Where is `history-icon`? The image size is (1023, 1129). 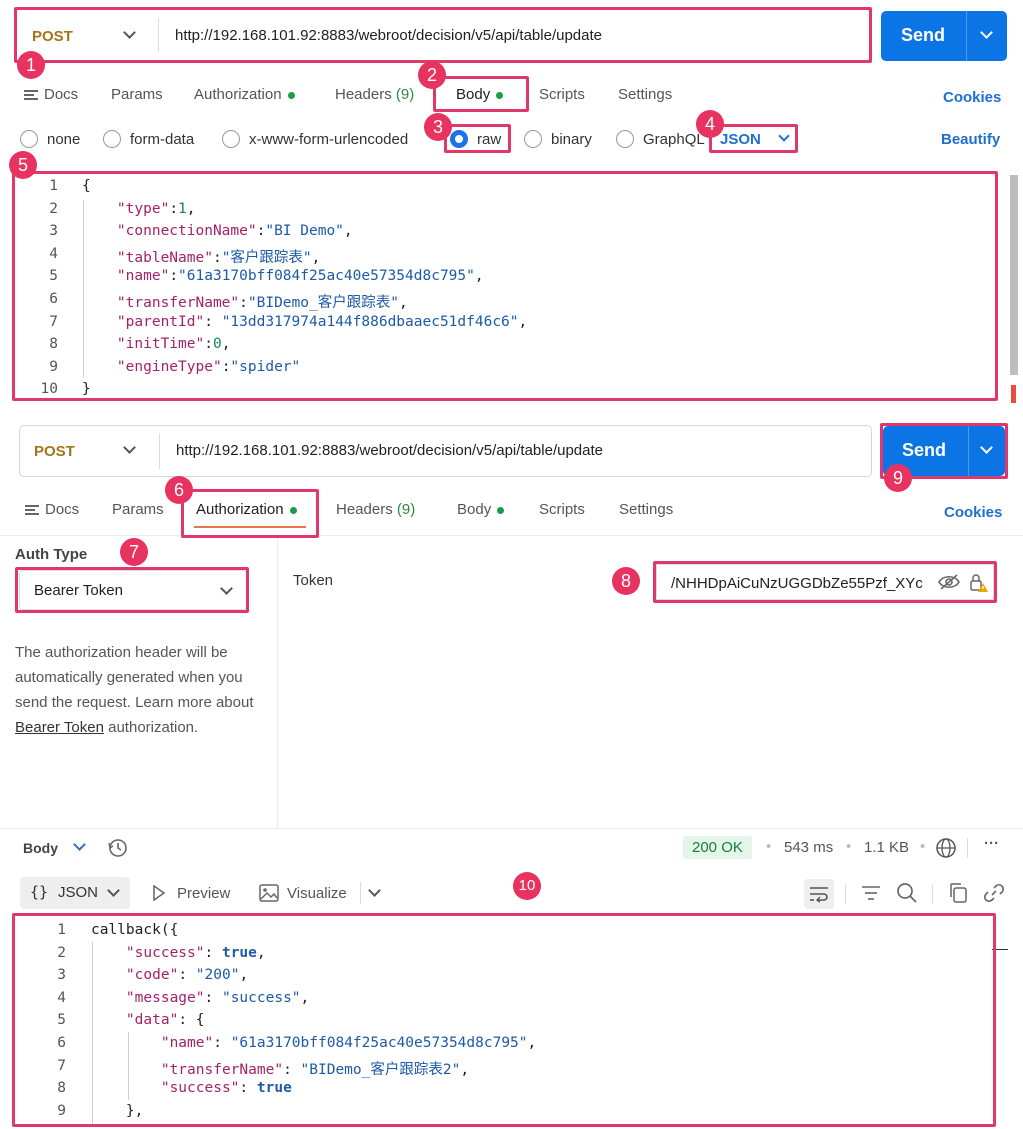 history-icon is located at coordinates (118, 850).